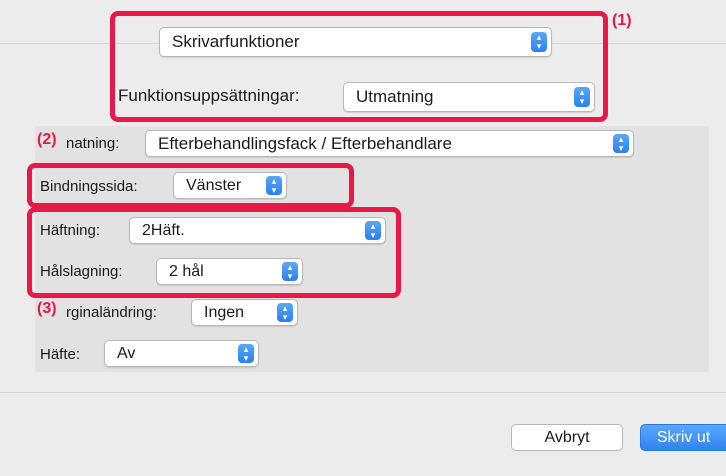 Image resolution: width=726 pixels, height=476 pixels. What do you see at coordinates (111, 312) in the screenshot?
I see `margin-label: rginaländring:` at bounding box center [111, 312].